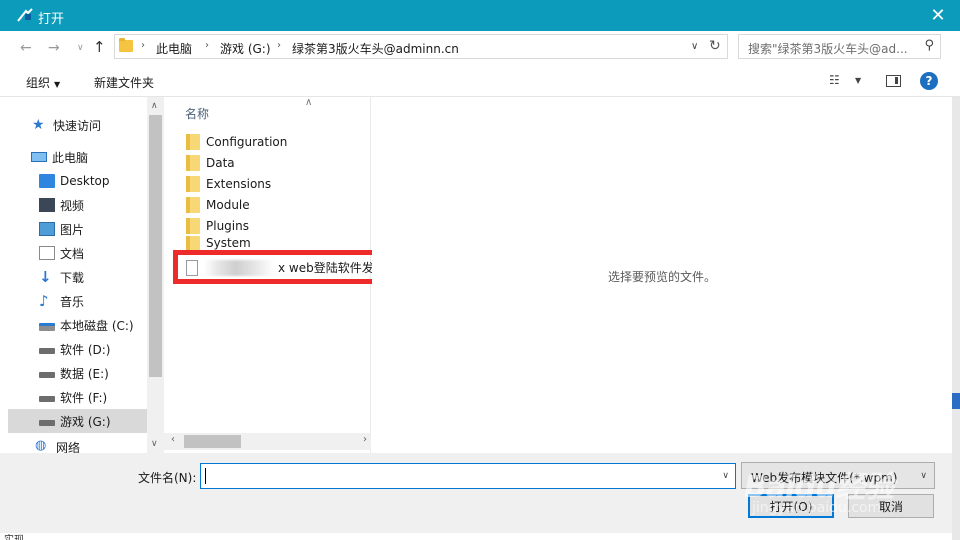 This screenshot has width=960, height=540. I want to click on blurred-filename-prefix, so click(239, 267).